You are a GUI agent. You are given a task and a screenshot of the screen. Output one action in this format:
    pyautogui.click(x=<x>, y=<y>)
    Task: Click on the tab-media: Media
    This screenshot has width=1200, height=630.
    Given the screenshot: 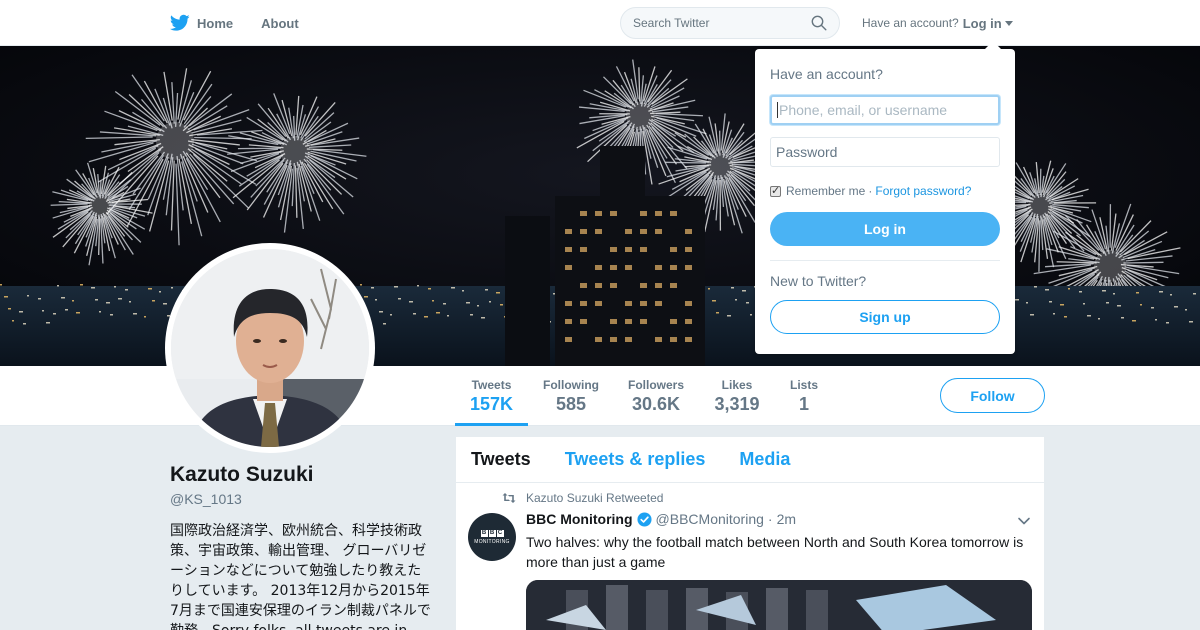 What is the action you would take?
    pyautogui.click(x=764, y=459)
    